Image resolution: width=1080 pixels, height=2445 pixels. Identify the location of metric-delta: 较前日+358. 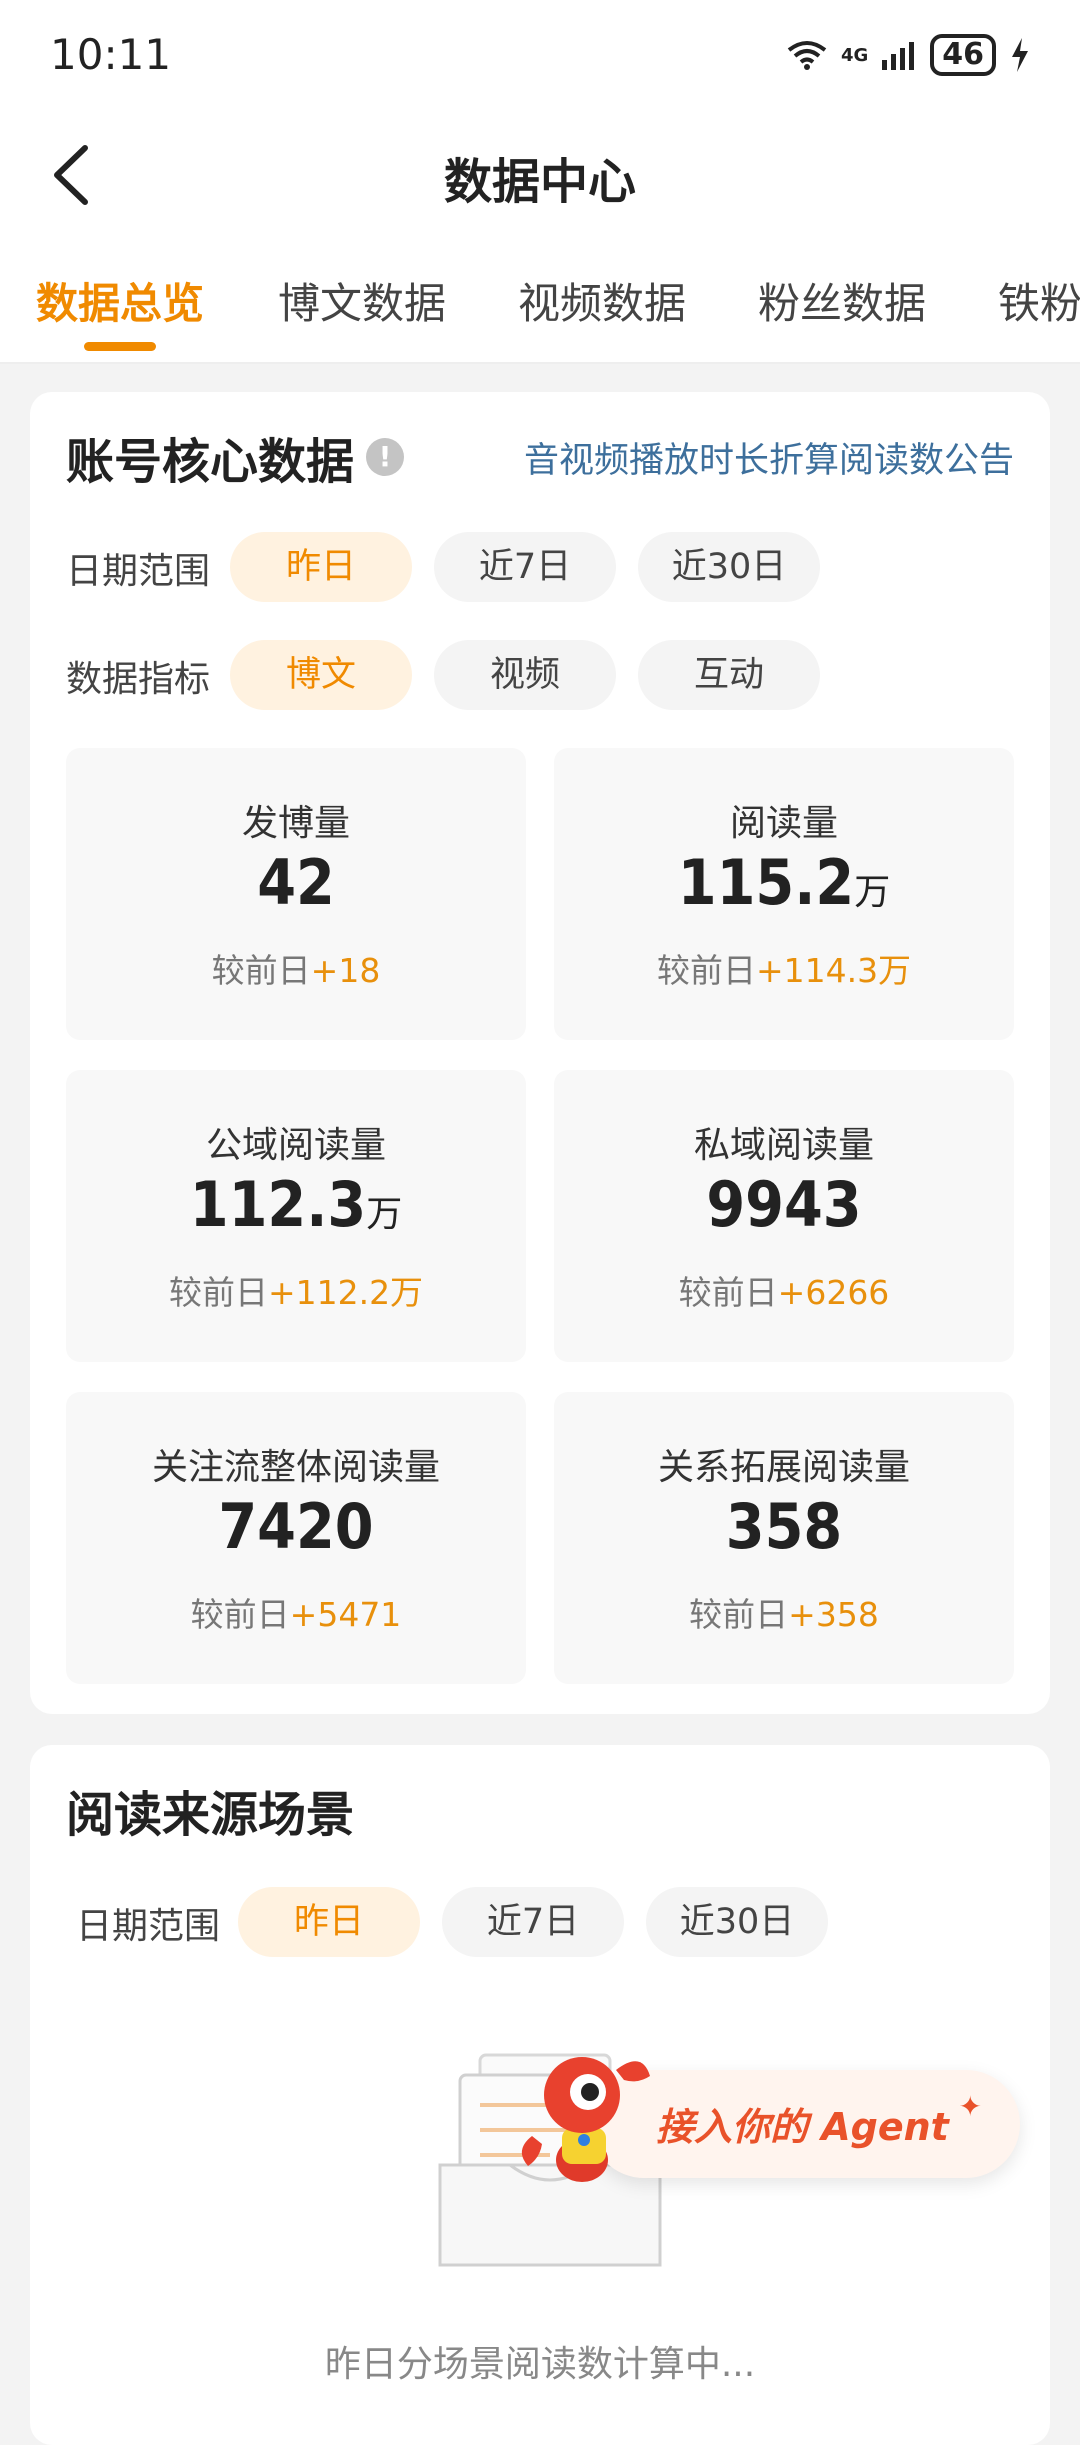
(784, 1612).